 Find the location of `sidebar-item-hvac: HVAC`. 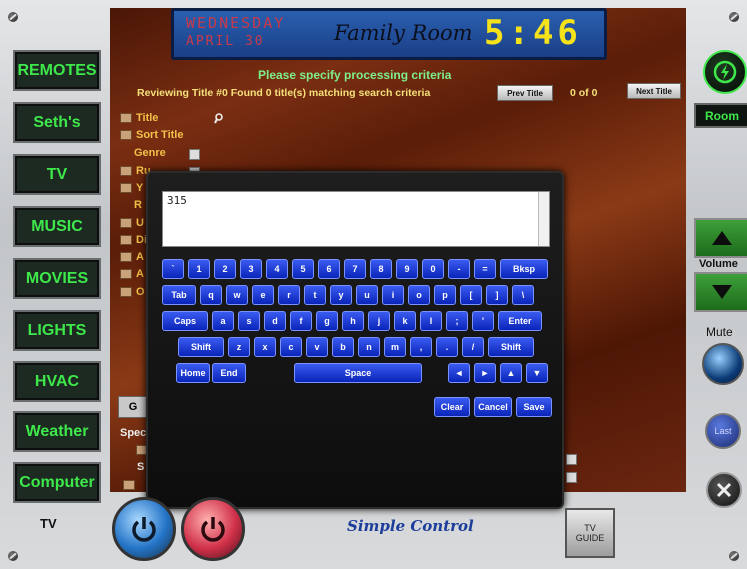

sidebar-item-hvac: HVAC is located at coordinates (57, 381).